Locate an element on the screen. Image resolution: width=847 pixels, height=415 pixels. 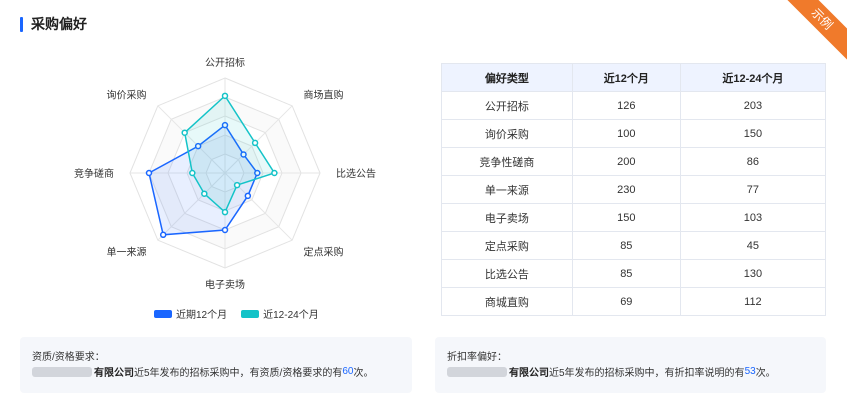
table-row: 电子卖场 150 103 is located at coordinates (634, 217).